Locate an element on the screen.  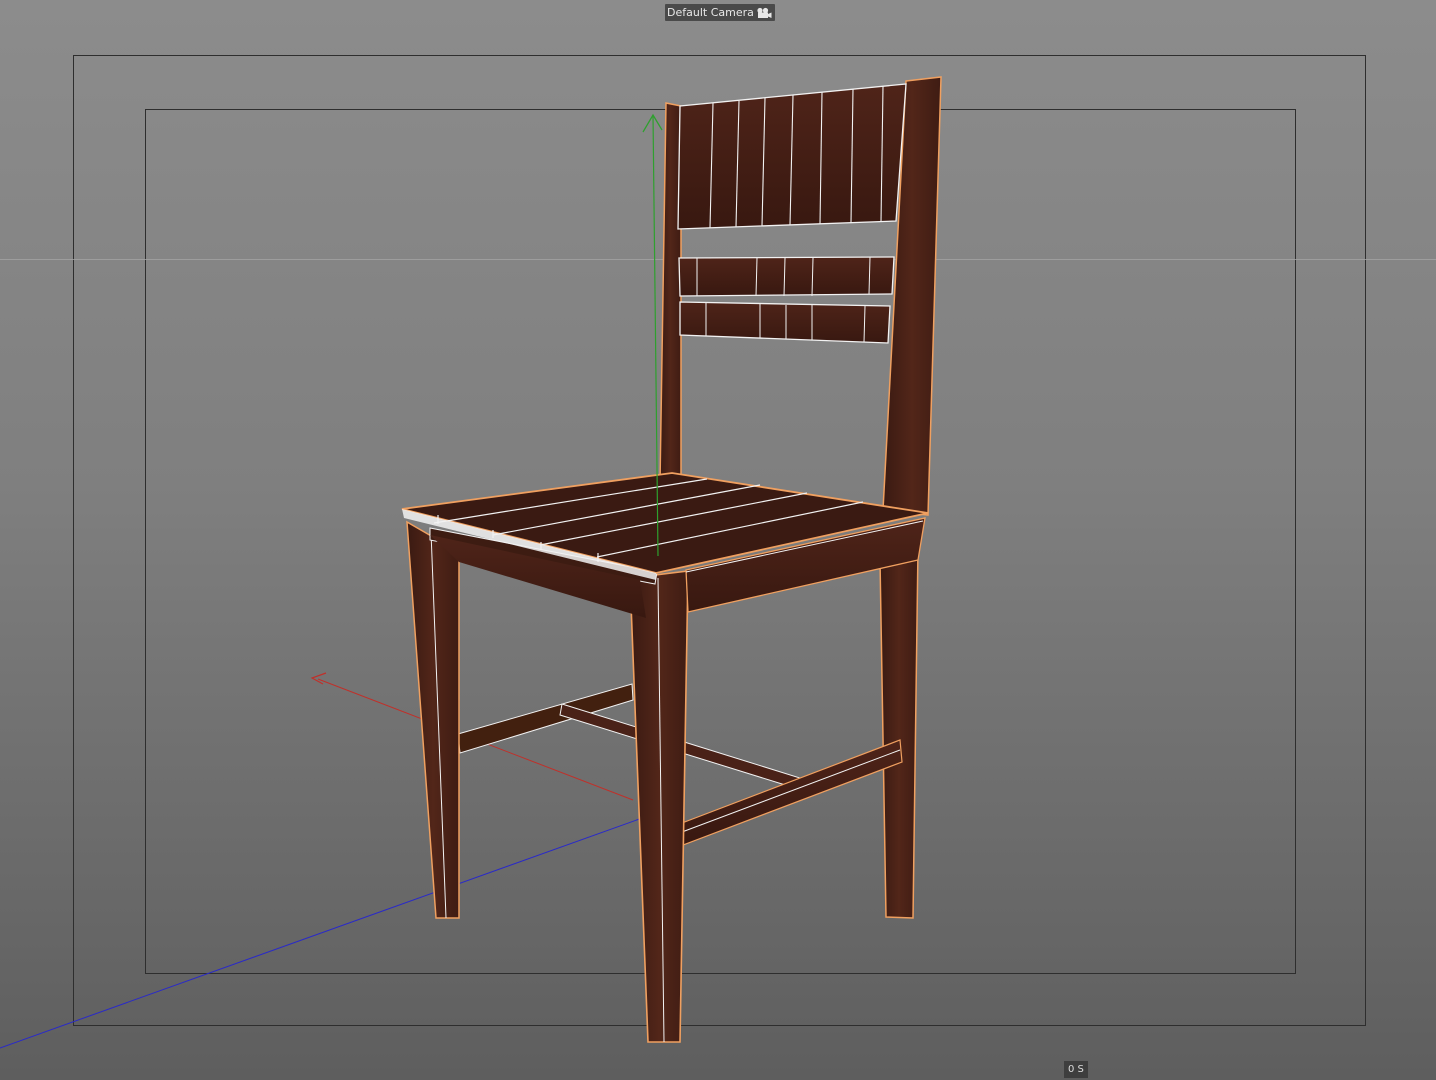
chair-back-left-post is located at coordinates (670, 293).